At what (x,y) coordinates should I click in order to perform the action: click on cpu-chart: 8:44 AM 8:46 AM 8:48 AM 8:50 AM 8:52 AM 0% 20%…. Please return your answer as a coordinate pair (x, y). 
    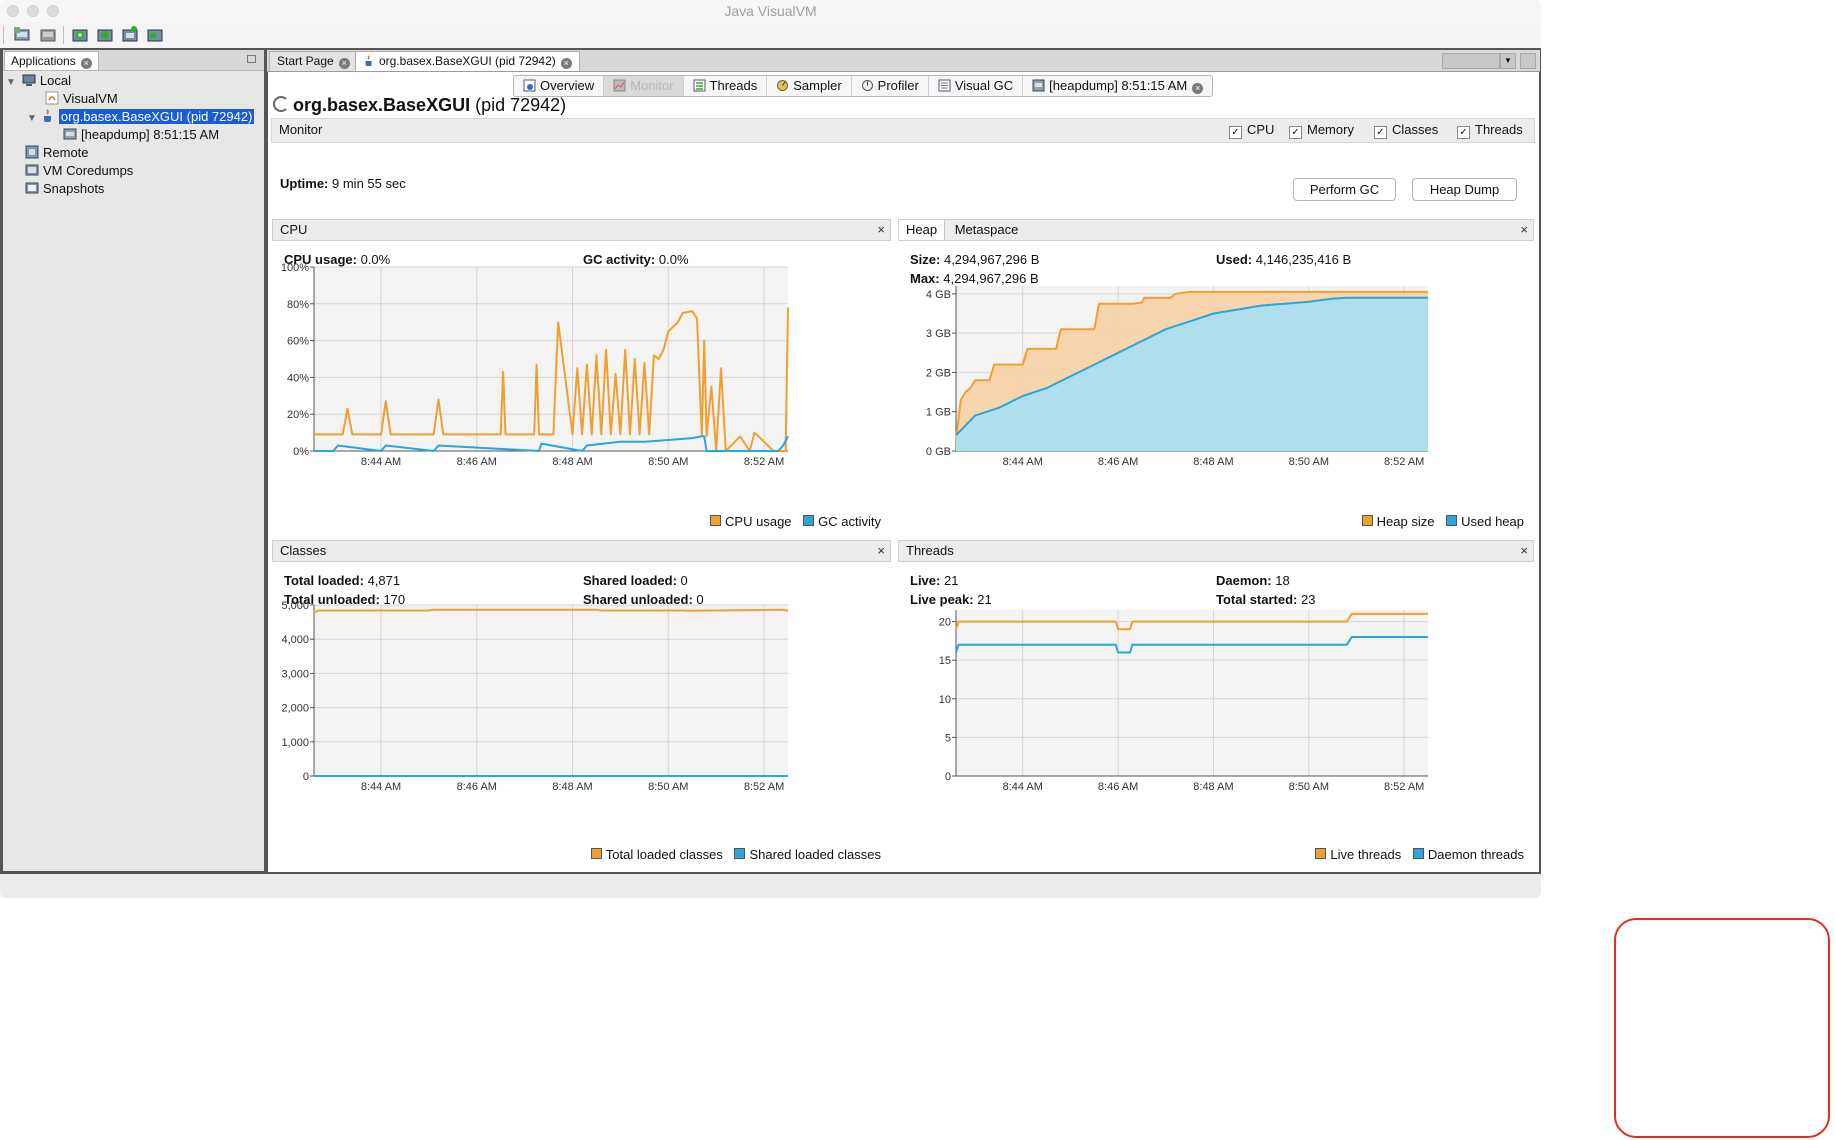
    Looking at the image, I should click on (535, 365).